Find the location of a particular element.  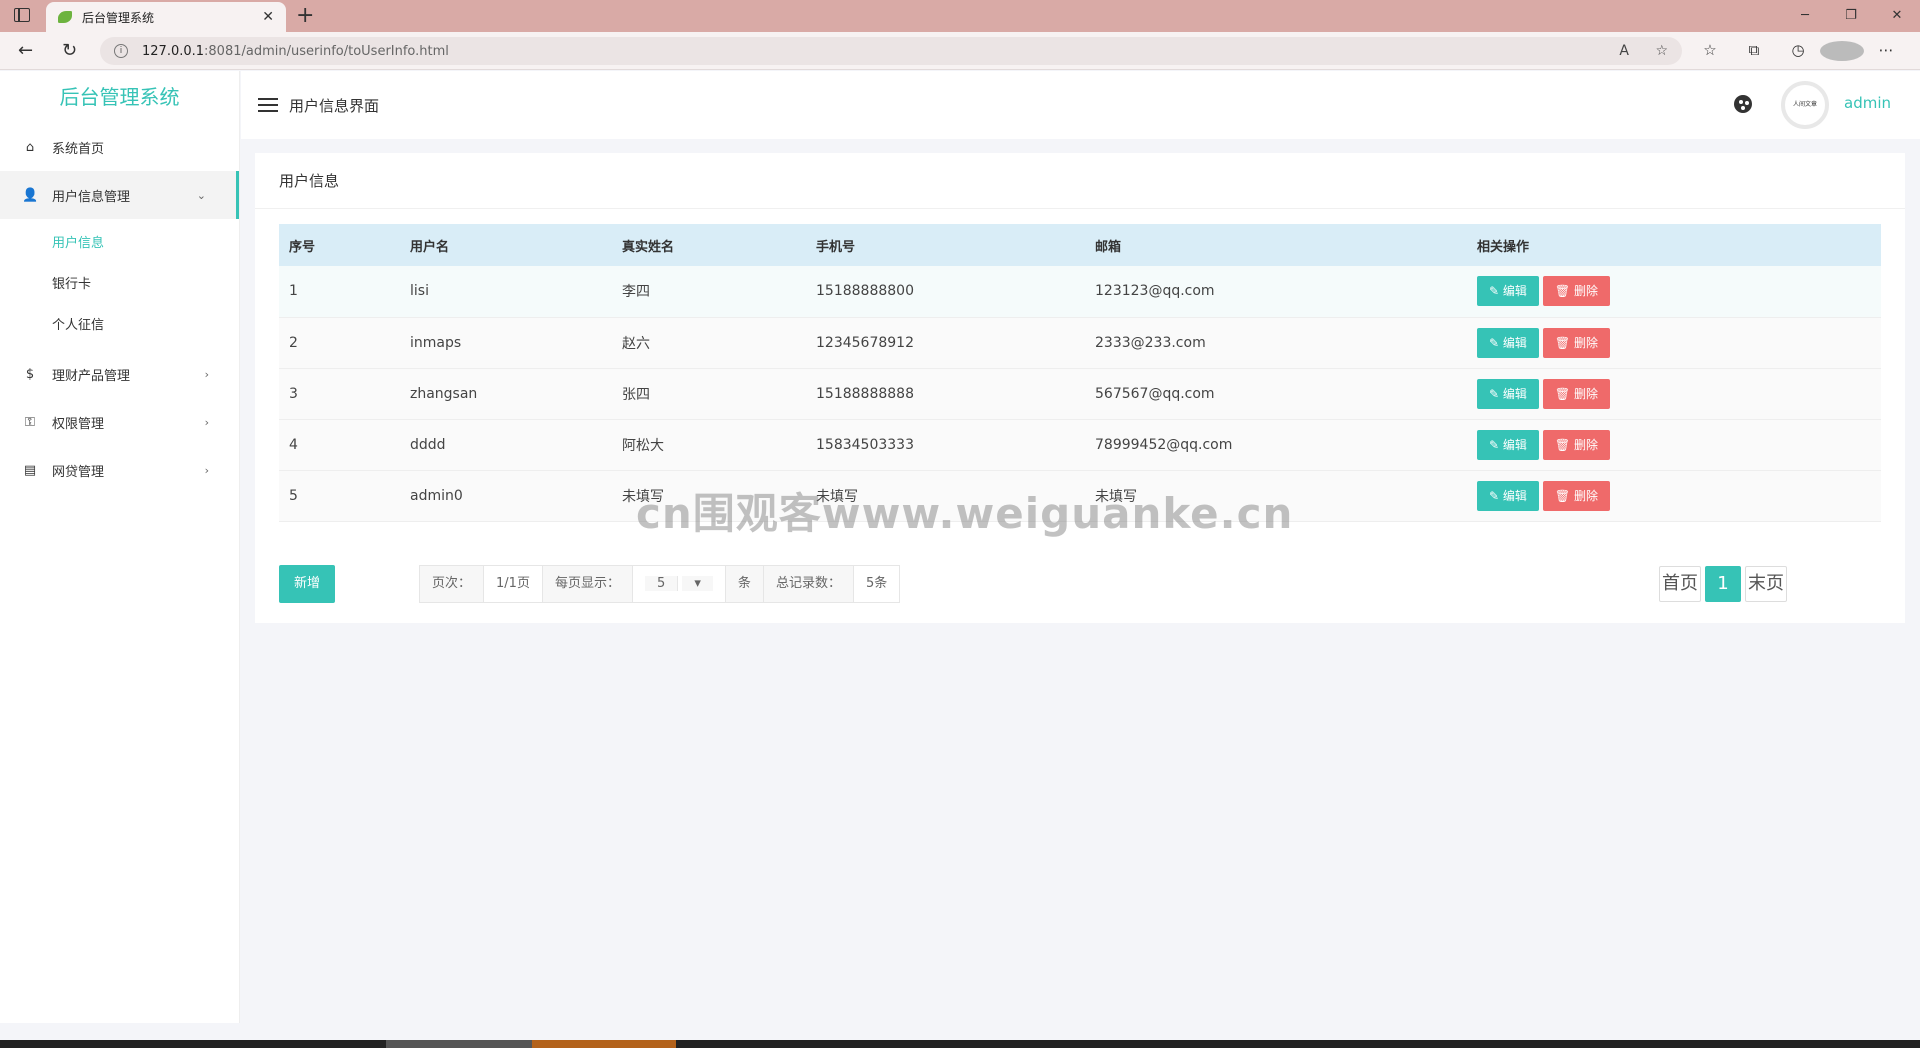

refresh-icon: ↻ is located at coordinates (69, 51).